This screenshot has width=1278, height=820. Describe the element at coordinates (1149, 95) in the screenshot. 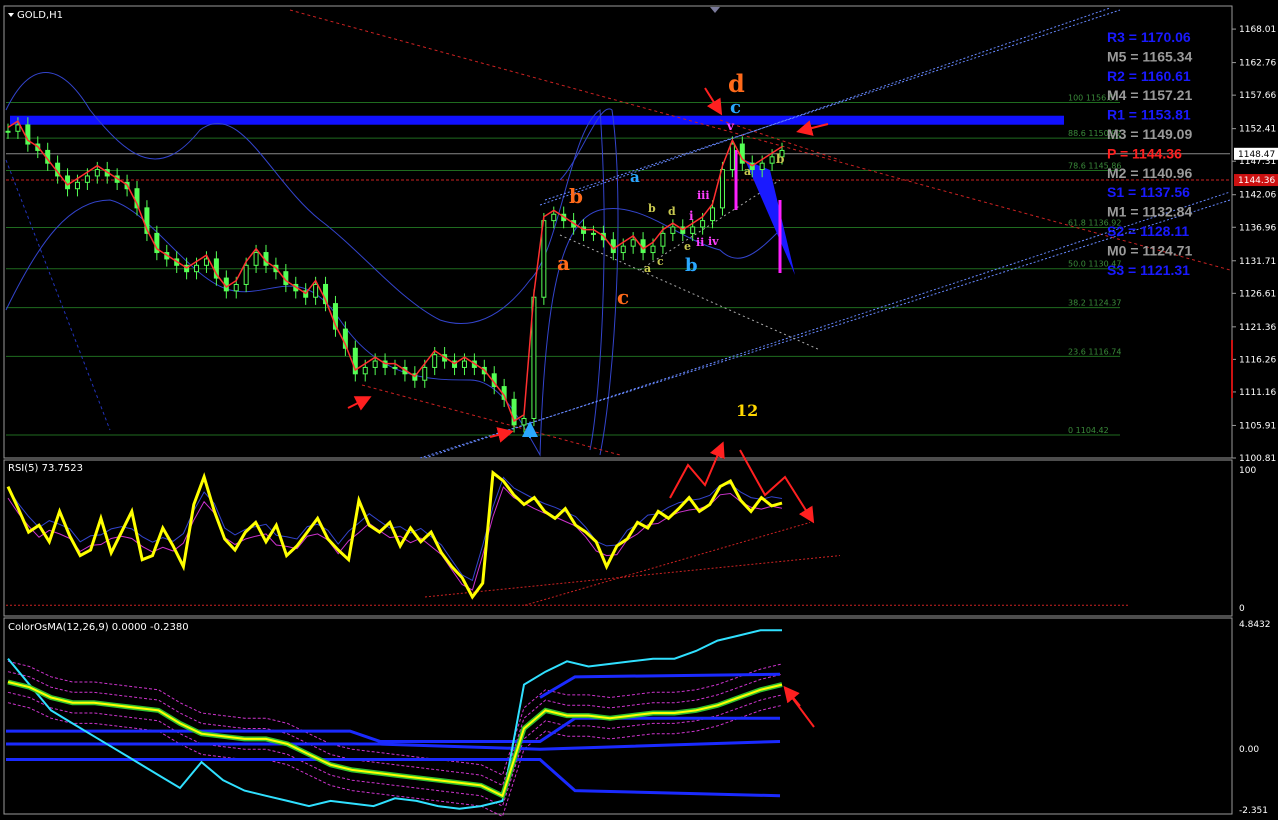

I see `pivot-label-M4: M4 = 1157.21` at that location.